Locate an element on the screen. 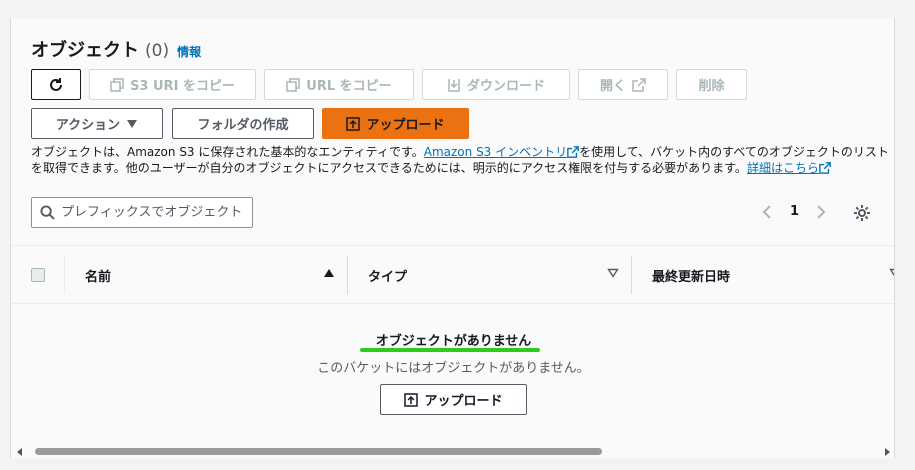 The height and width of the screenshot is (470, 915). download-button: ダウンロード is located at coordinates (496, 84).